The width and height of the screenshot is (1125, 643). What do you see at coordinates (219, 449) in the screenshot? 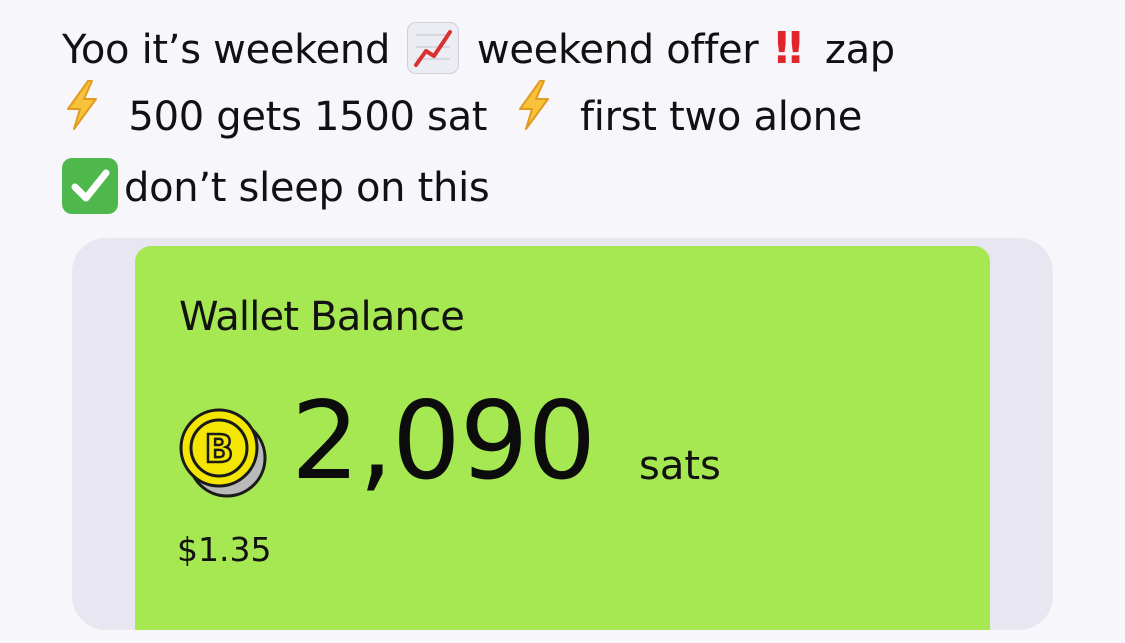
I see `coin-symbol: B` at bounding box center [219, 449].